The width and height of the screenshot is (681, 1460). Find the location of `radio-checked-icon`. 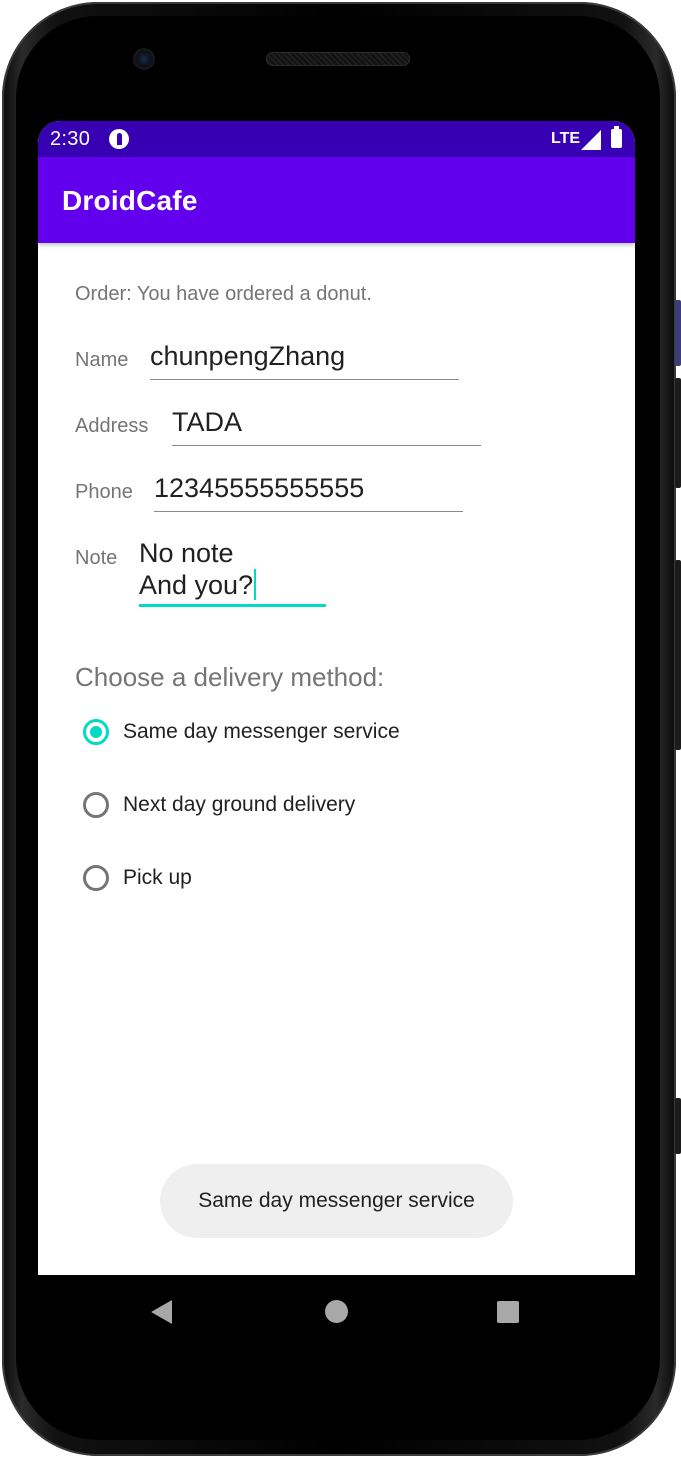

radio-checked-icon is located at coordinates (96, 732).